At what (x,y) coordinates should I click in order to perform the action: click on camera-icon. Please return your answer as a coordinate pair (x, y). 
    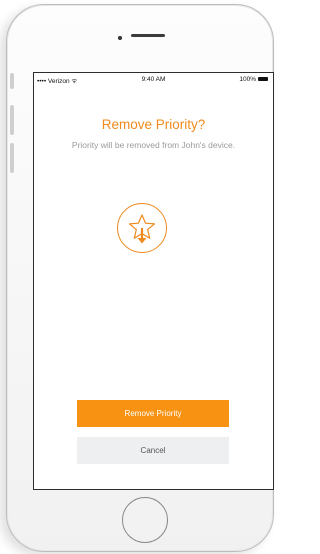
    Looking at the image, I should click on (120, 38).